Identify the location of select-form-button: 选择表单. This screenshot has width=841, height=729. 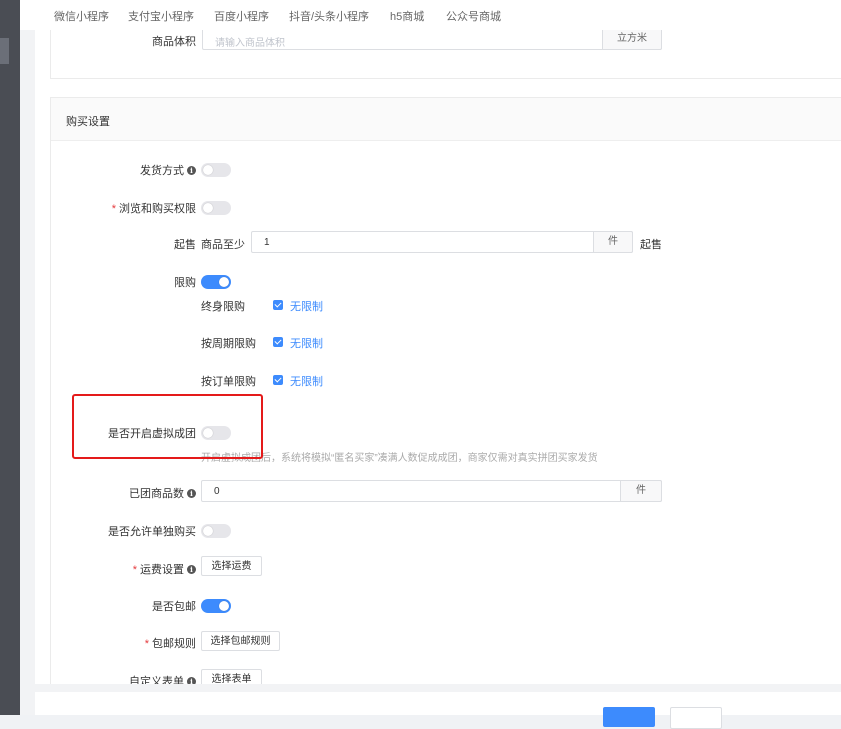
(231, 676).